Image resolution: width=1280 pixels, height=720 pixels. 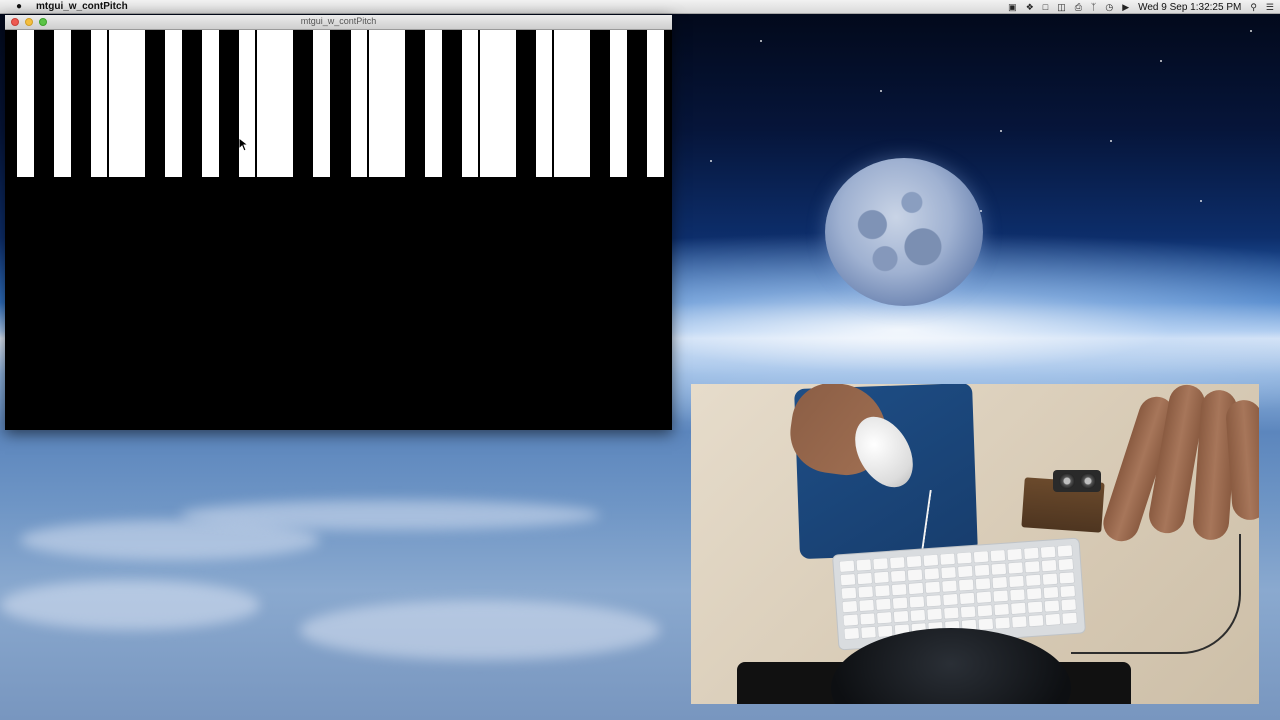 What do you see at coordinates (1012, 7) in the screenshot?
I see `camera-icon: ▣` at bounding box center [1012, 7].